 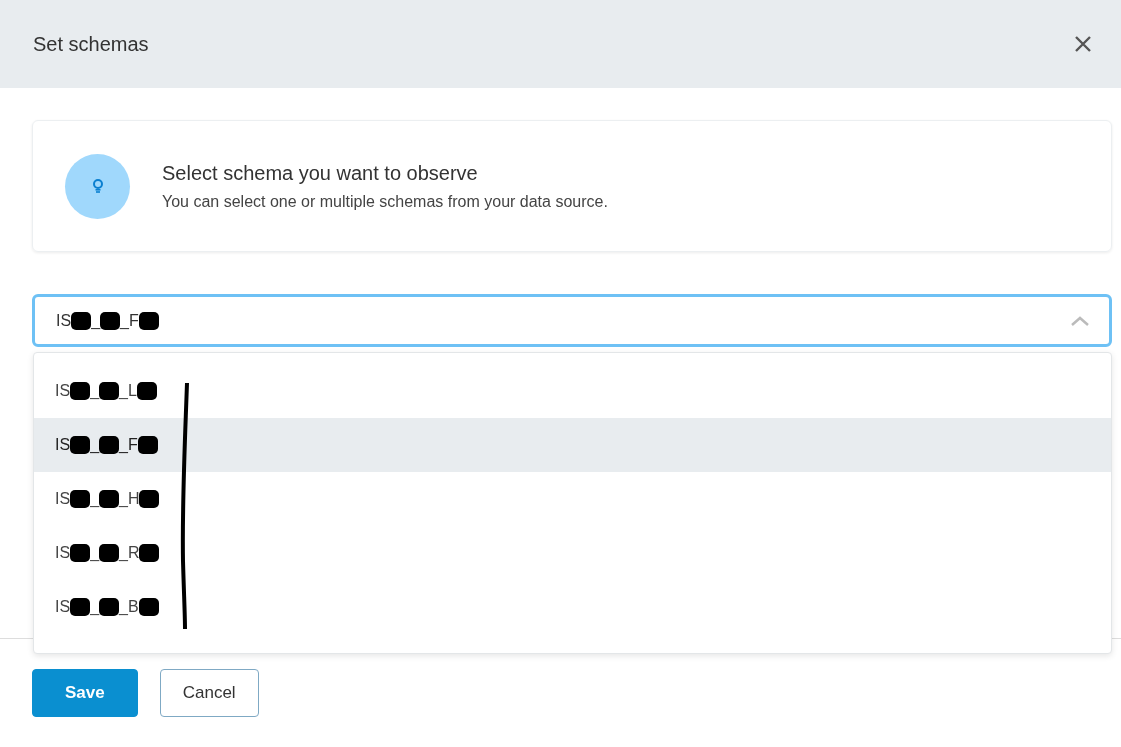 What do you see at coordinates (209, 693) in the screenshot?
I see `cancel-button: Cancel` at bounding box center [209, 693].